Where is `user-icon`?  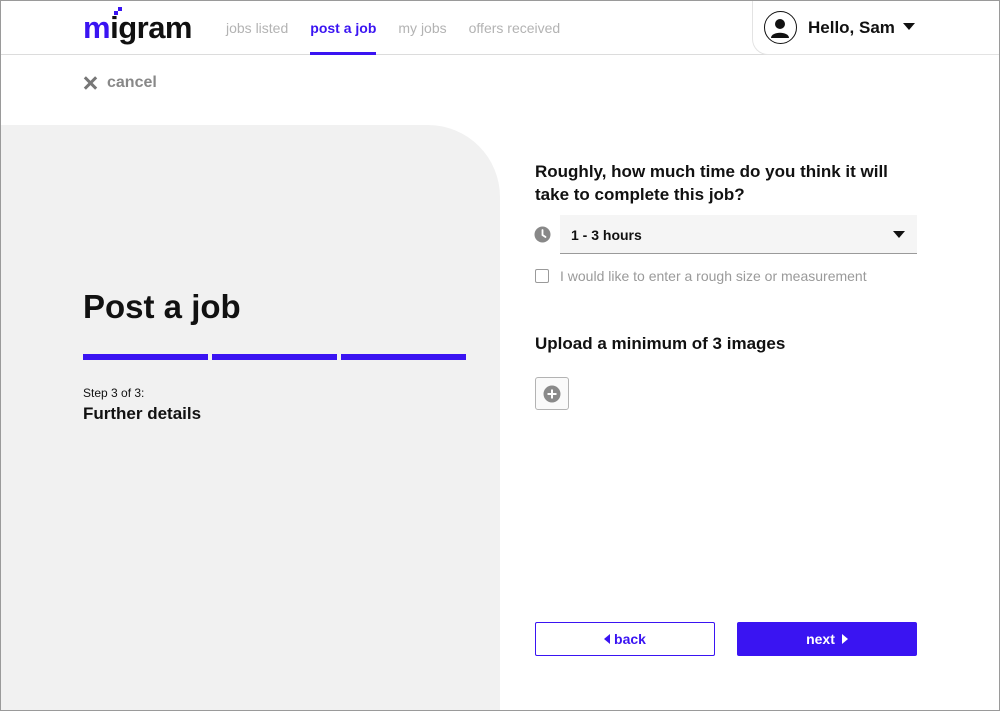
user-icon is located at coordinates (780, 27).